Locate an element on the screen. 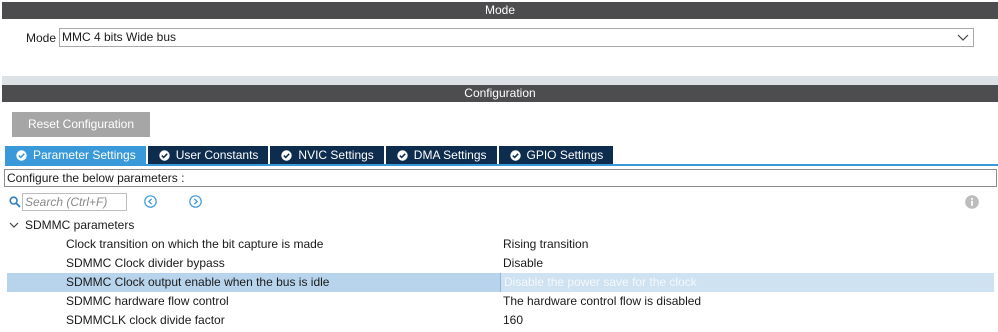 The height and width of the screenshot is (332, 998). parameters-info-text: Configure the below parameters : is located at coordinates (500, 178).